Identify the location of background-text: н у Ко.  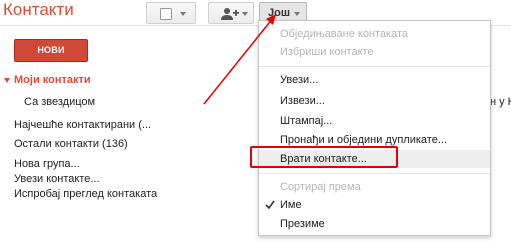
(500, 102).